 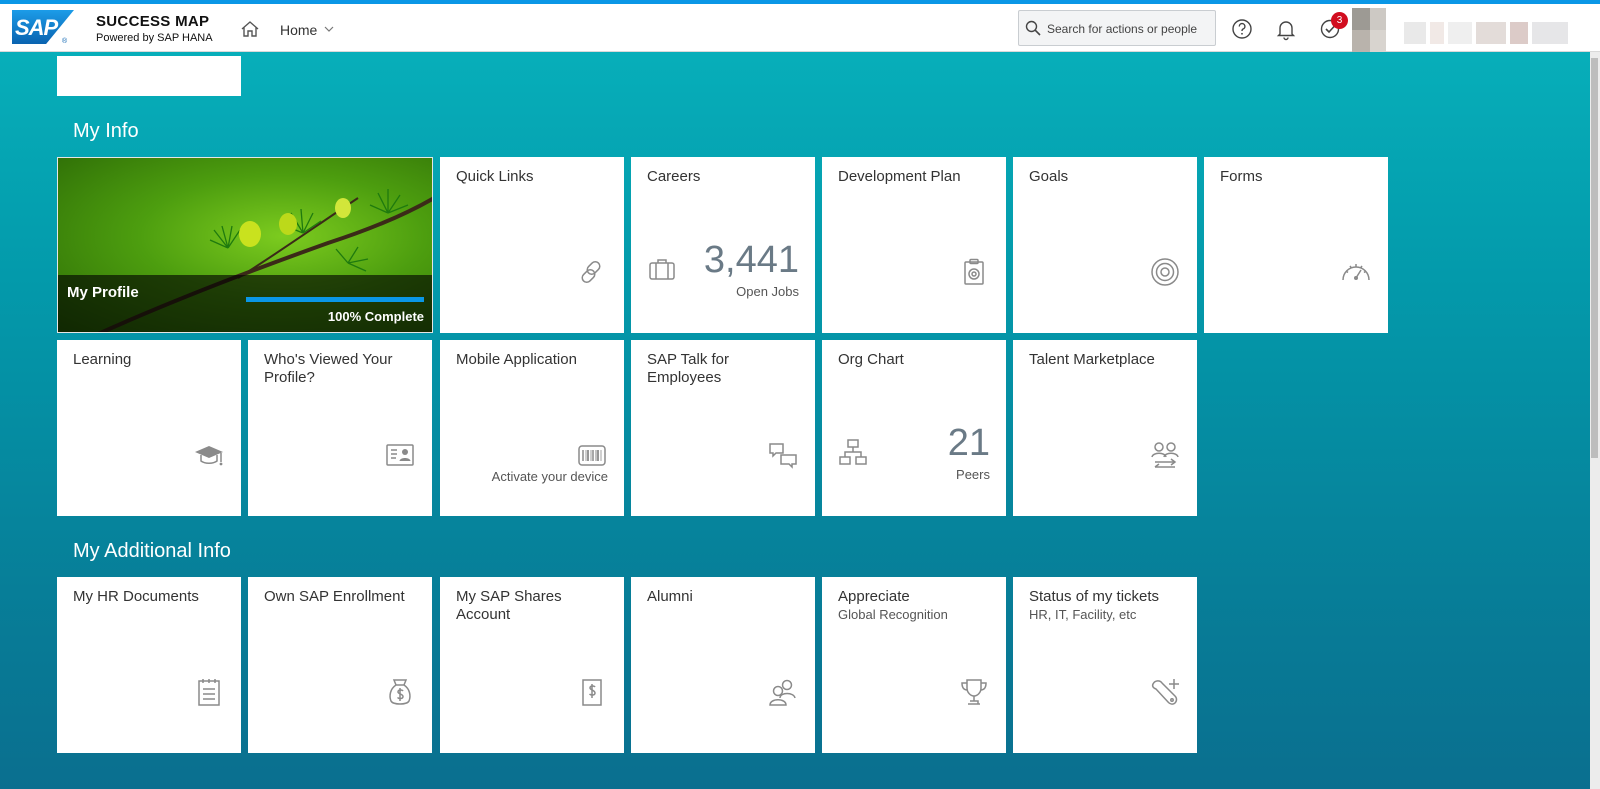 What do you see at coordinates (36, 27) in the screenshot?
I see `sap-logo-text: SAP` at bounding box center [36, 27].